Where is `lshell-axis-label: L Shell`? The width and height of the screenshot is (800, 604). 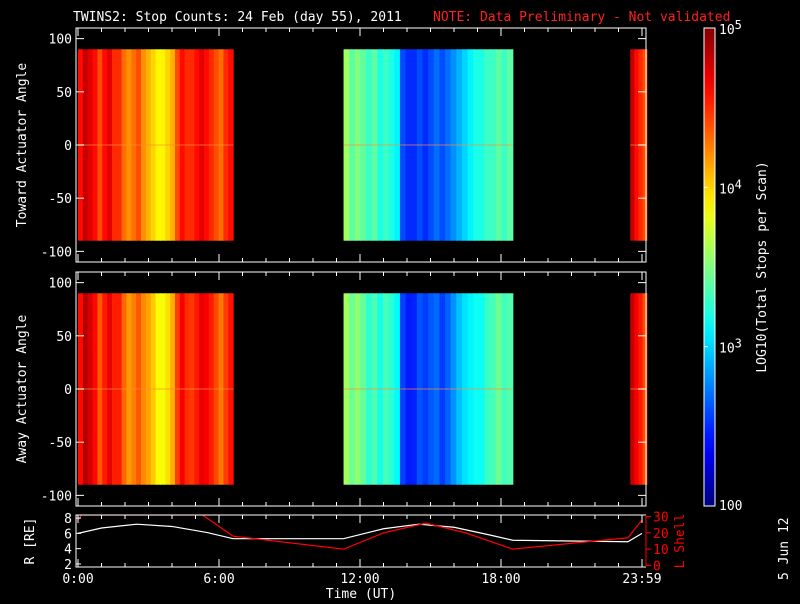
lshell-axis-label: L Shell is located at coordinates (680, 541).